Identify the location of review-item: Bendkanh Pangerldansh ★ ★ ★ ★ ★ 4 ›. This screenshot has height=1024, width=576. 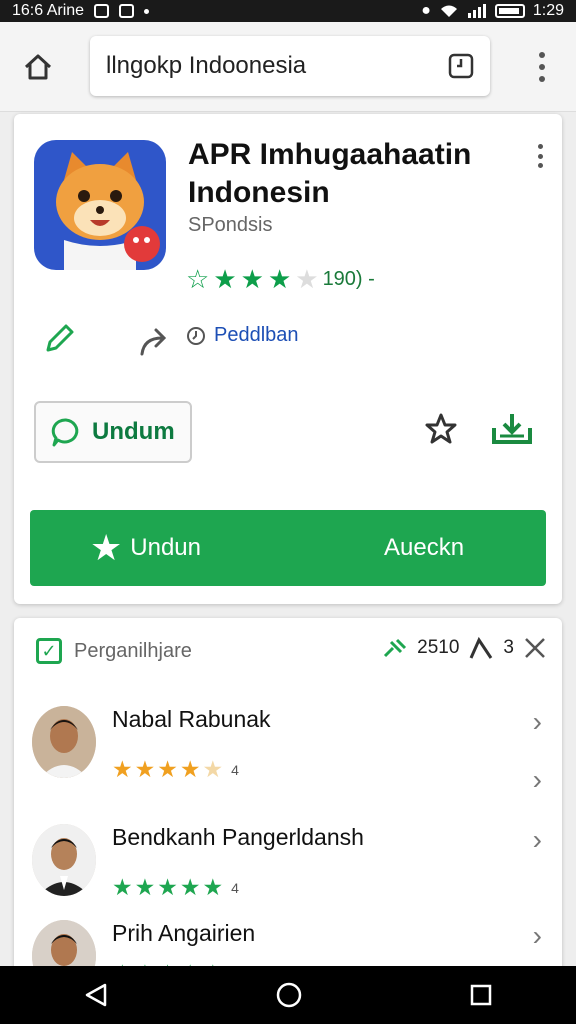
(287, 874).